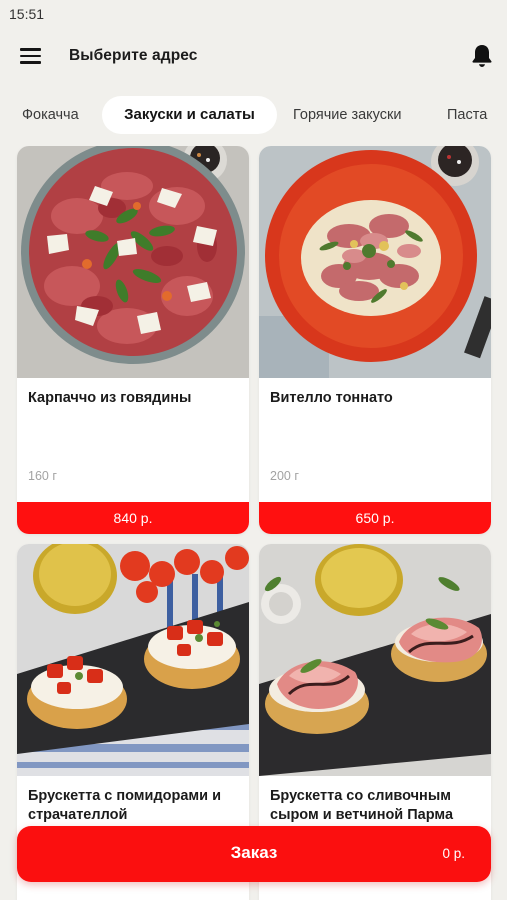  I want to click on tab-focaccia: Фокачча, so click(50, 115).